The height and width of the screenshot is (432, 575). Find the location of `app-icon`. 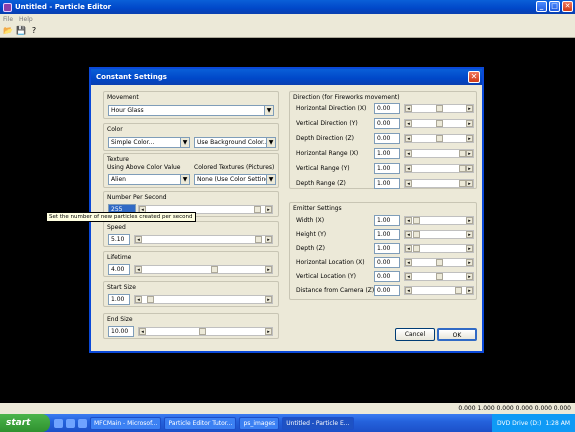

app-icon is located at coordinates (7, 7).